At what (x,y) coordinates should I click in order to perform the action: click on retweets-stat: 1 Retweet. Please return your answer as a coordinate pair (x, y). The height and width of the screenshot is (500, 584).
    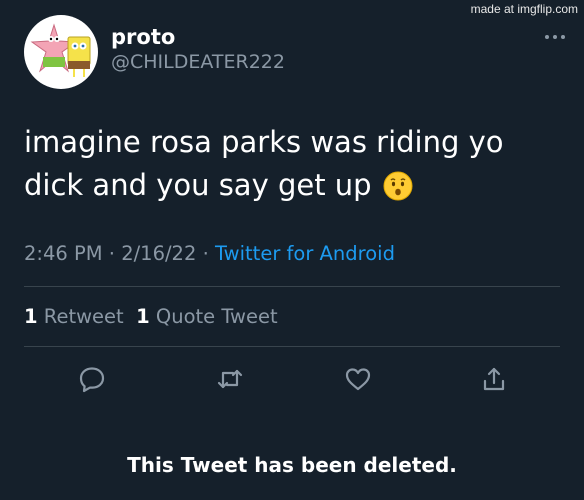
    Looking at the image, I should click on (74, 316).